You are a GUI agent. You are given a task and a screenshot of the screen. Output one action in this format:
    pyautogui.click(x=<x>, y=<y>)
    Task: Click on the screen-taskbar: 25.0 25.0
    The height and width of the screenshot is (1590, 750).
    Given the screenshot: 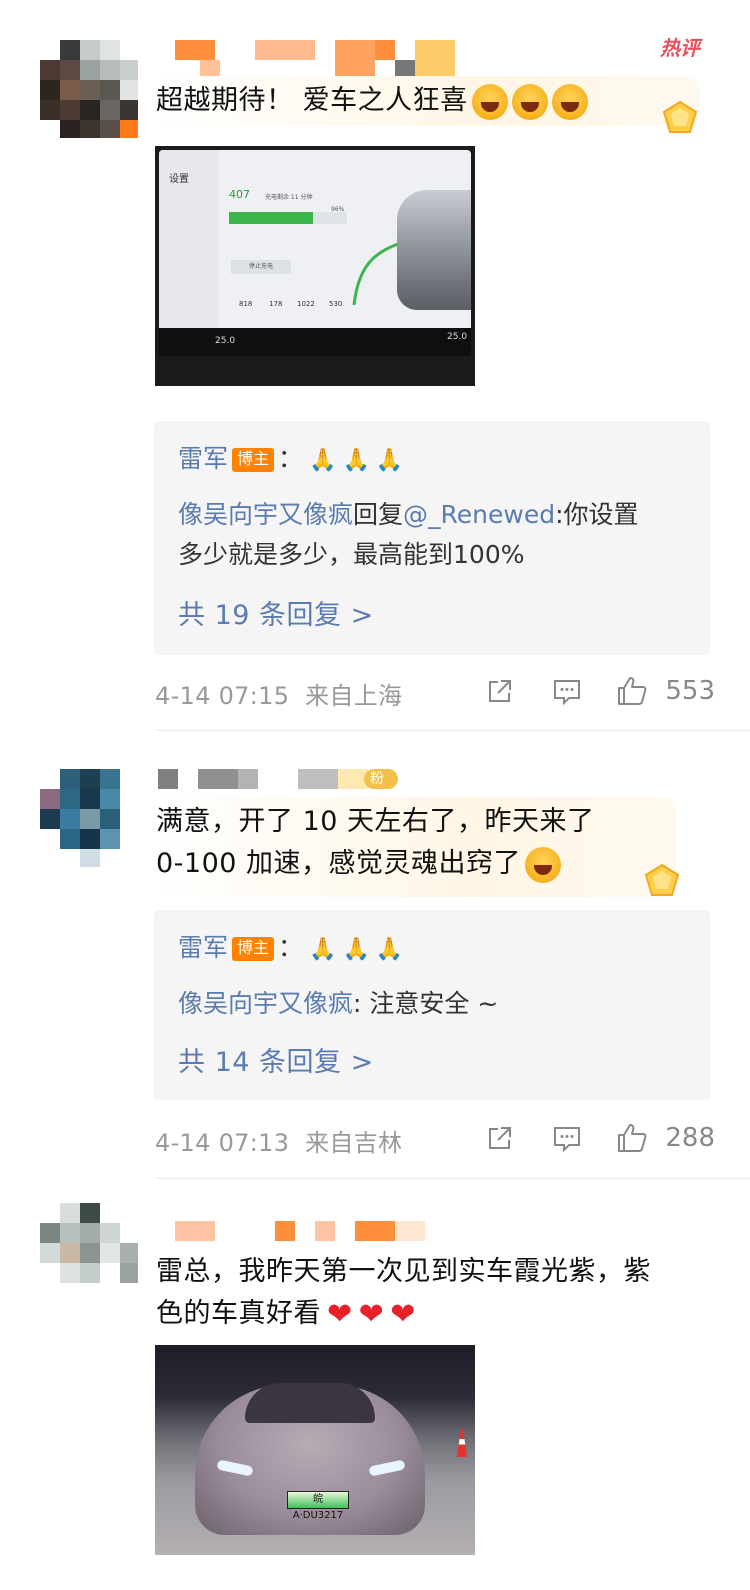 What is the action you would take?
    pyautogui.click(x=315, y=342)
    